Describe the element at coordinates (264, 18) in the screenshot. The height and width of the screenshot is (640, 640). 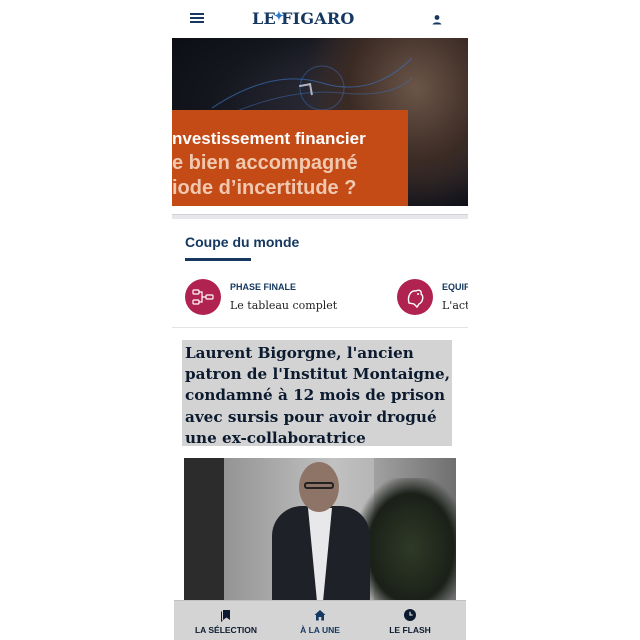
I see `logo-text-le: LE` at that location.